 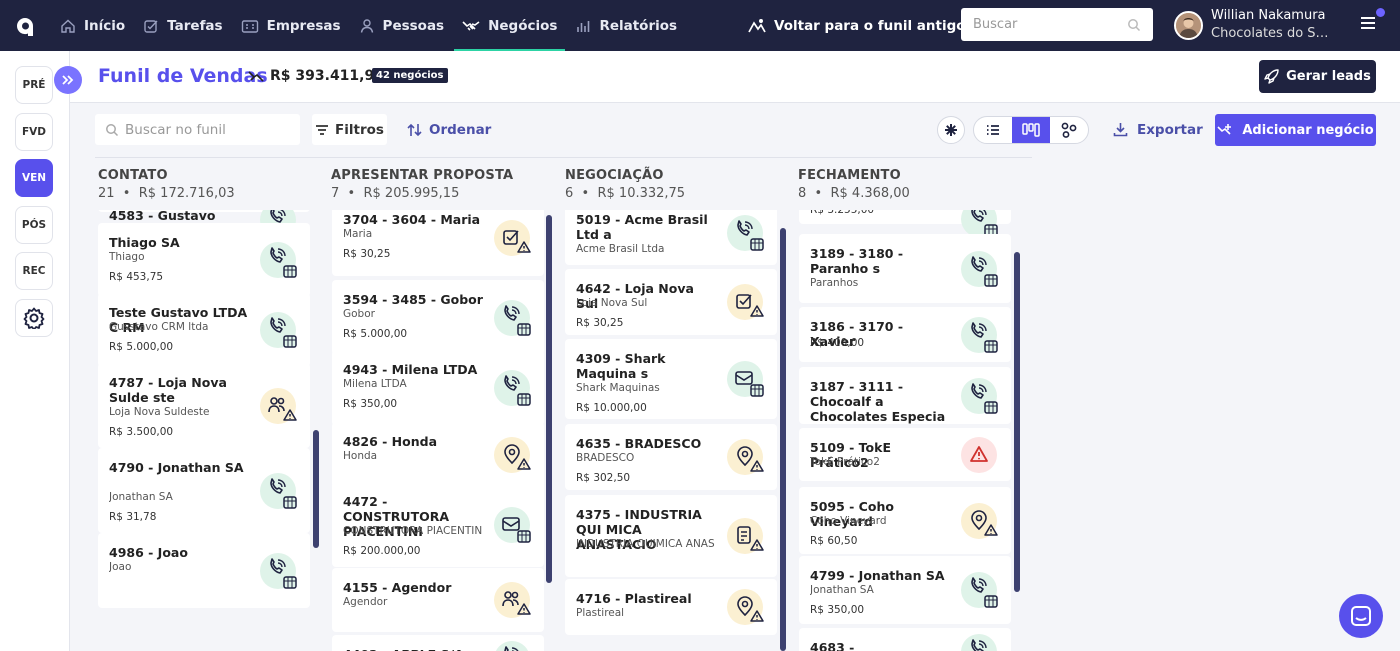 I want to click on sort-button: Ordenar, so click(x=449, y=129).